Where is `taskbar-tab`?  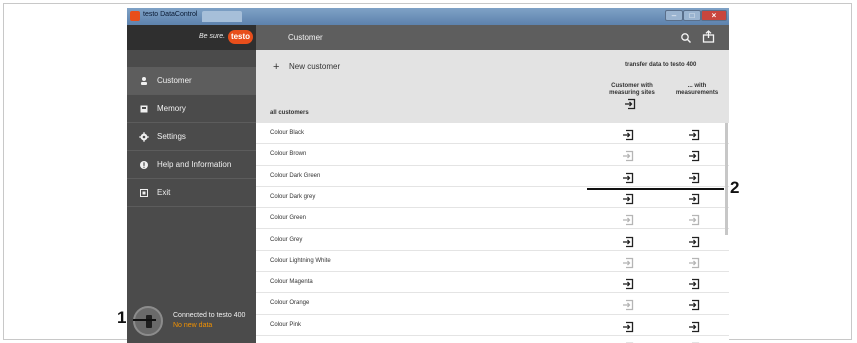
taskbar-tab is located at coordinates (222, 16).